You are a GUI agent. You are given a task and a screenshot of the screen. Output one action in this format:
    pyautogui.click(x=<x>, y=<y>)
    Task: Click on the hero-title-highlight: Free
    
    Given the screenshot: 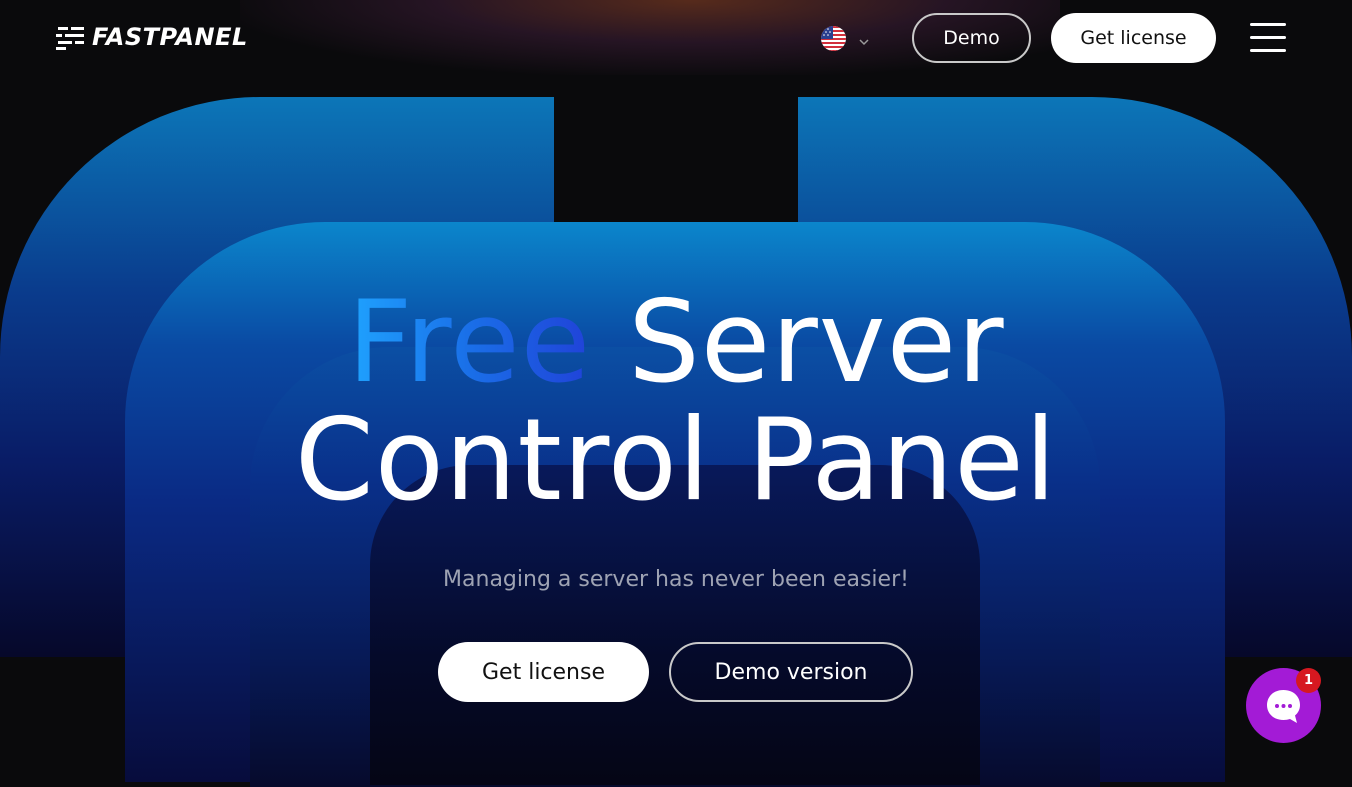 What is the action you would take?
    pyautogui.click(x=469, y=342)
    